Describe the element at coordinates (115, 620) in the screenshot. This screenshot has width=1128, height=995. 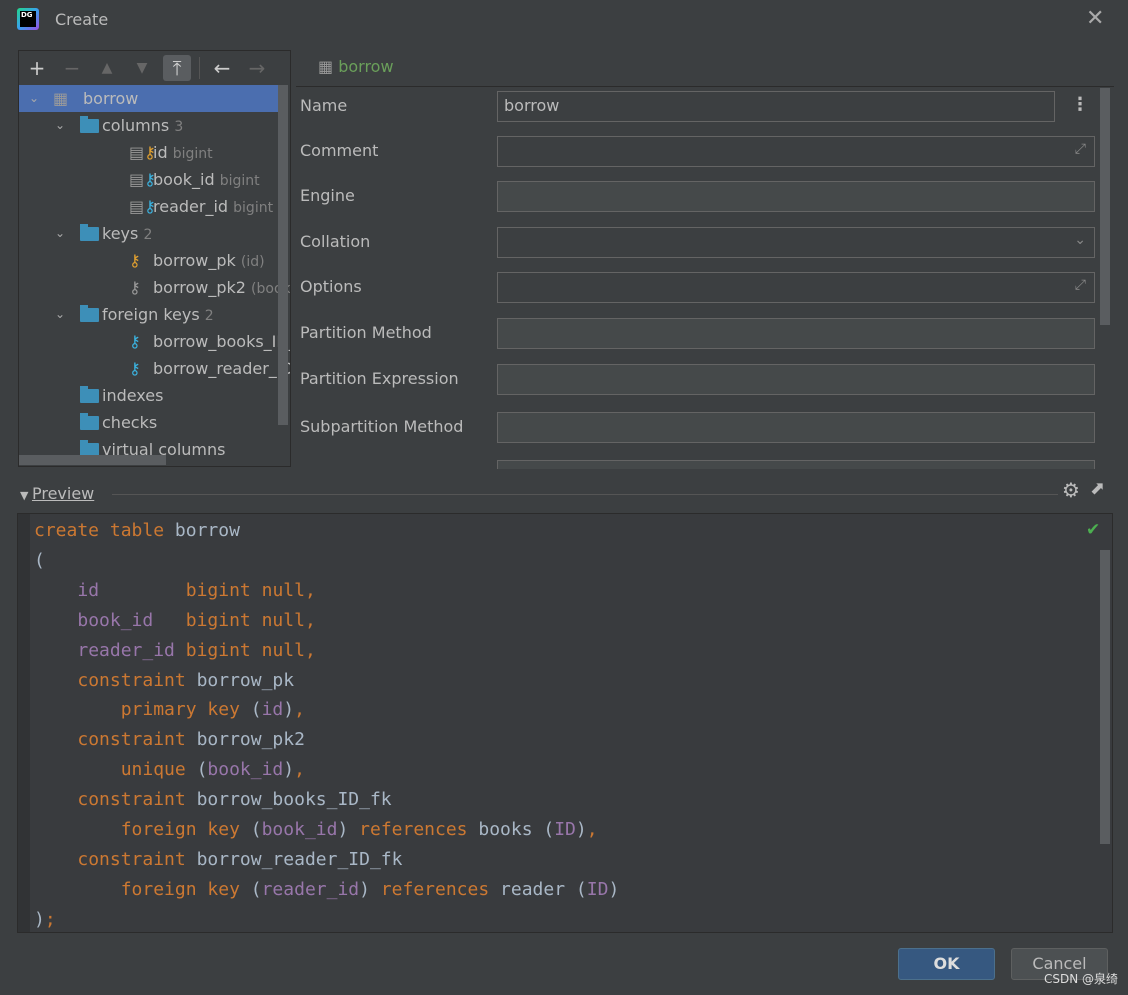
I see `code-token: book_id` at that location.